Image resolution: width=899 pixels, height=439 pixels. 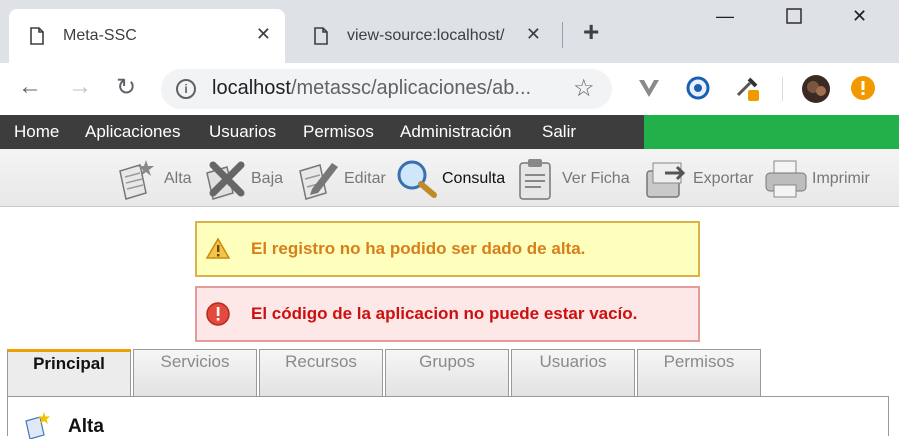 I want to click on menu-item-administracion: Administración, so click(x=456, y=132).